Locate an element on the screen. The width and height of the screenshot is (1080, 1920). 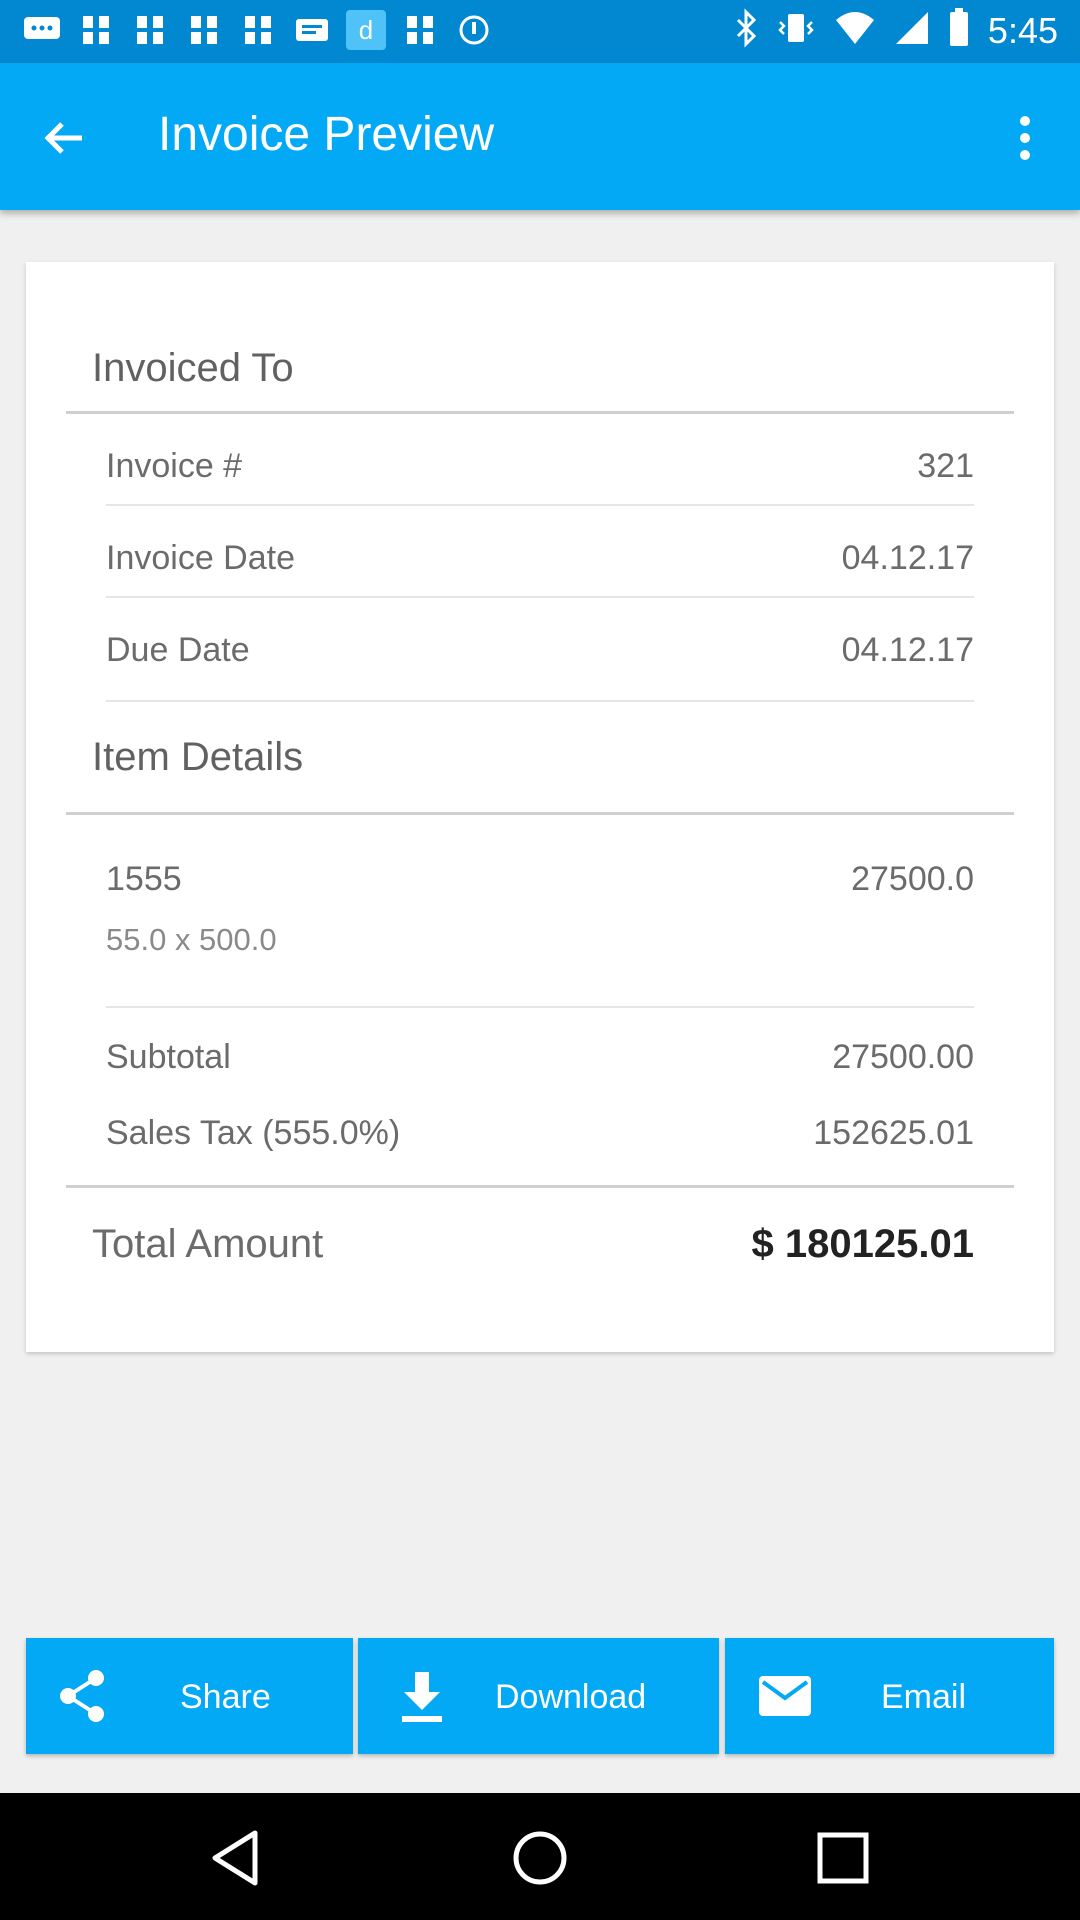
home-nav-icon is located at coordinates (540, 1858).